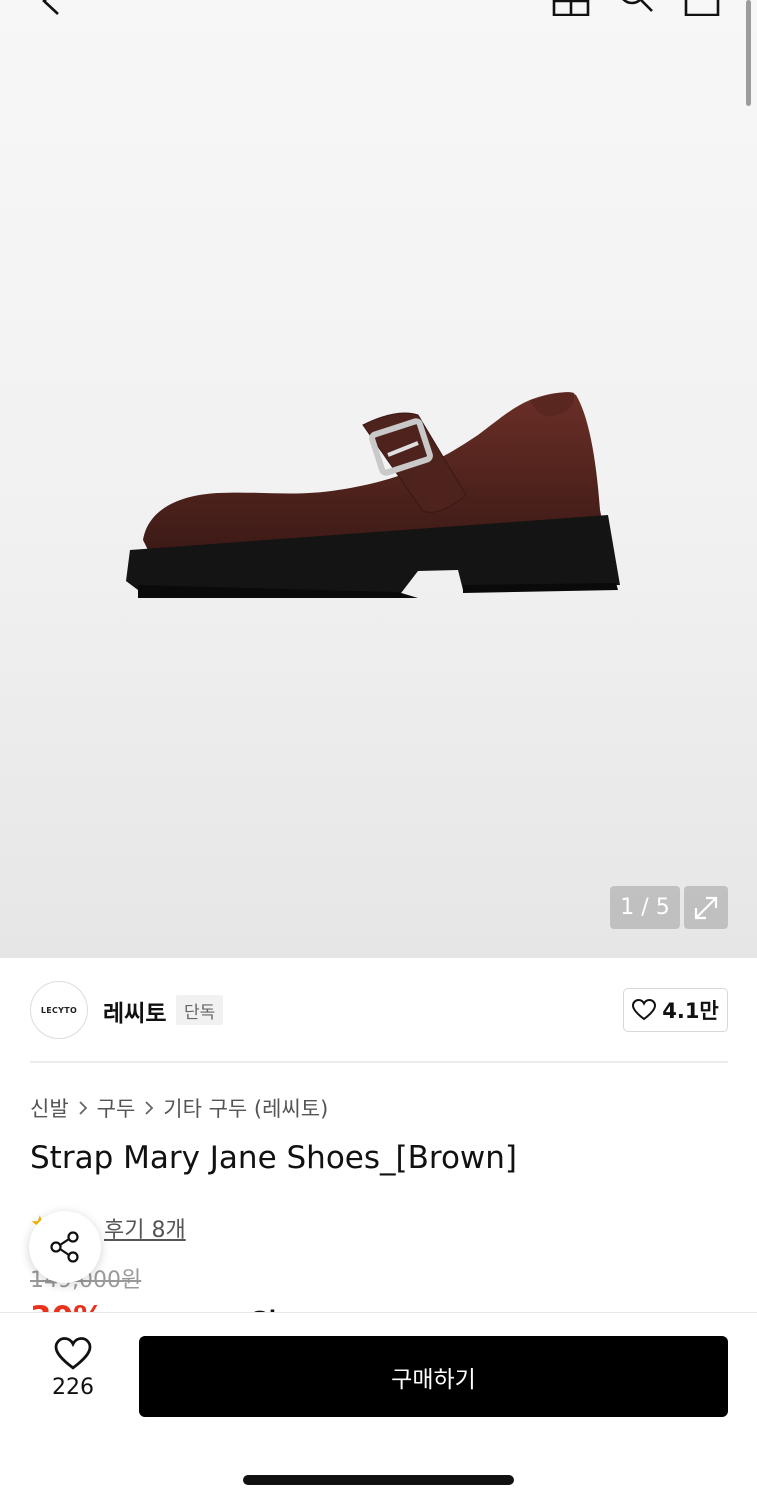 This screenshot has height=1500, width=757. Describe the element at coordinates (690, 1011) in the screenshot. I see `brand-like-count: 4.1만` at that location.